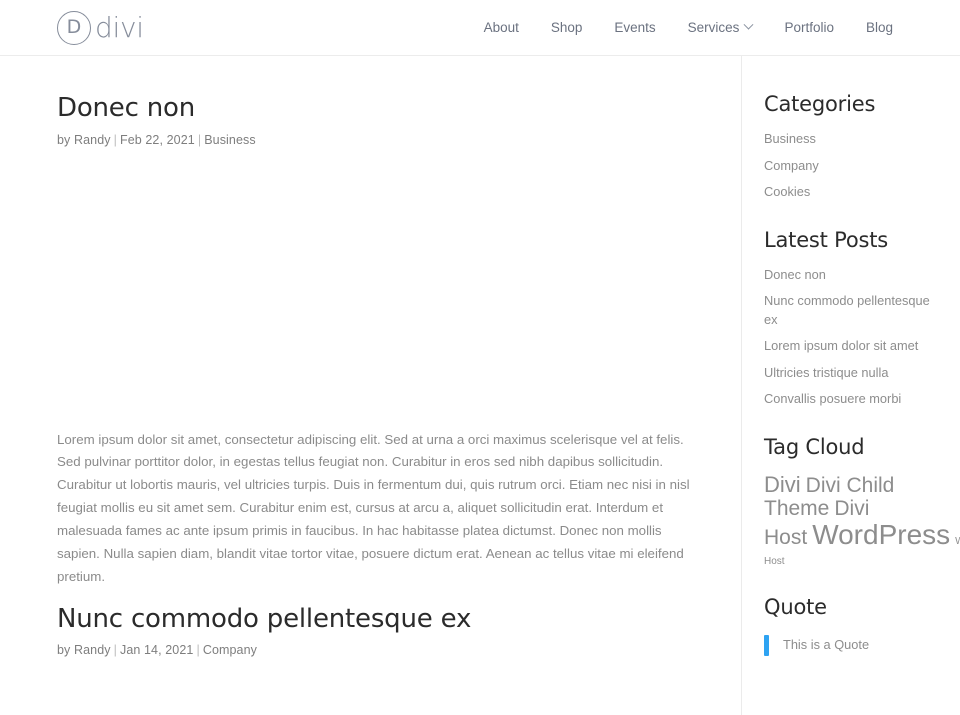 This screenshot has height=715, width=960. Describe the element at coordinates (826, 239) in the screenshot. I see `widget-title-latest-posts: Latest Posts` at that location.